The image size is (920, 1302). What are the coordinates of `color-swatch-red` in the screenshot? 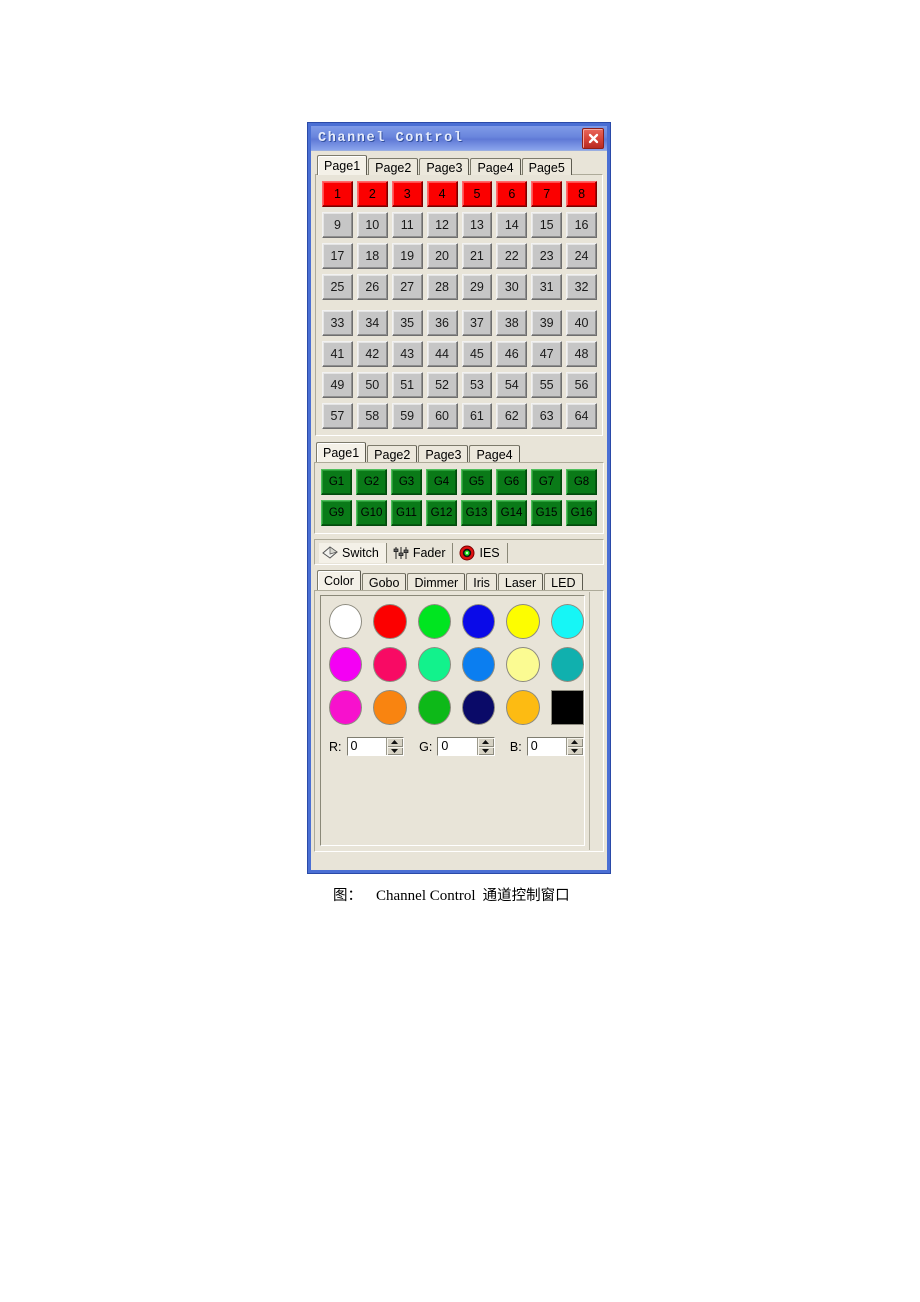 It's located at (390, 621).